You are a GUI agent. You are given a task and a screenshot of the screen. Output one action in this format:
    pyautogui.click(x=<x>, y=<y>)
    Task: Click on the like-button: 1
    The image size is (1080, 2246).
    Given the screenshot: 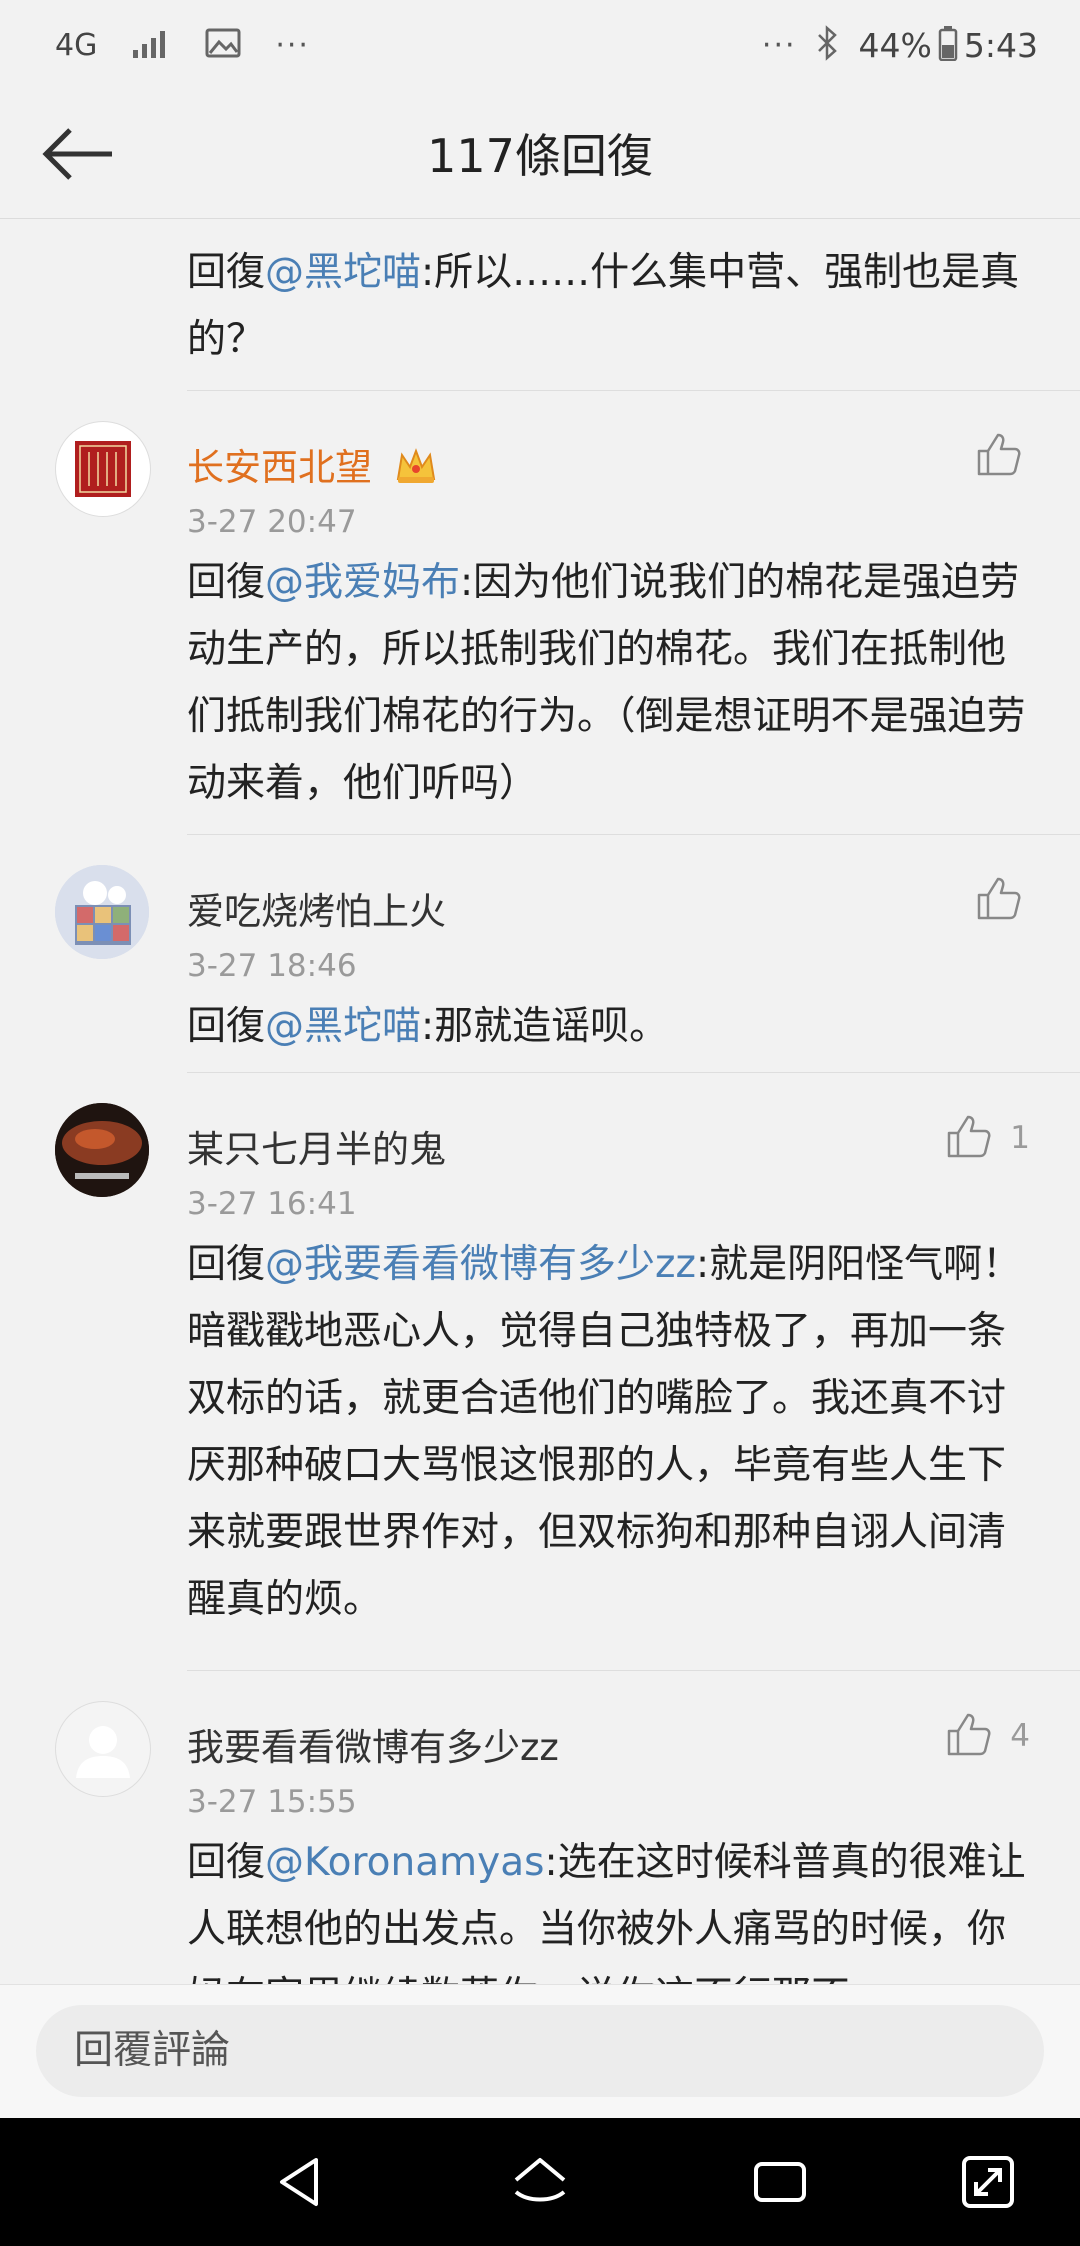 What is the action you would take?
    pyautogui.click(x=988, y=1138)
    